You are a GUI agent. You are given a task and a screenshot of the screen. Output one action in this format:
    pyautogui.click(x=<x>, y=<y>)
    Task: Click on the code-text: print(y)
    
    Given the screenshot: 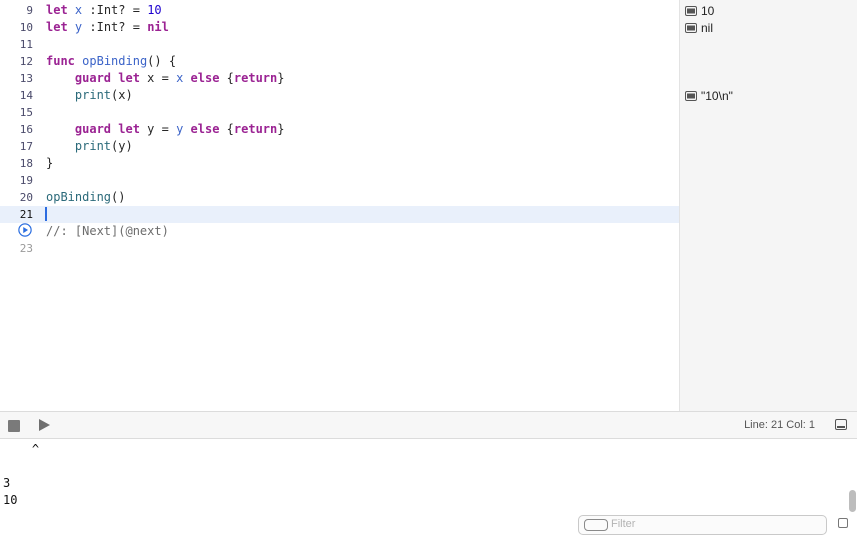 What is the action you would take?
    pyautogui.click(x=89, y=146)
    